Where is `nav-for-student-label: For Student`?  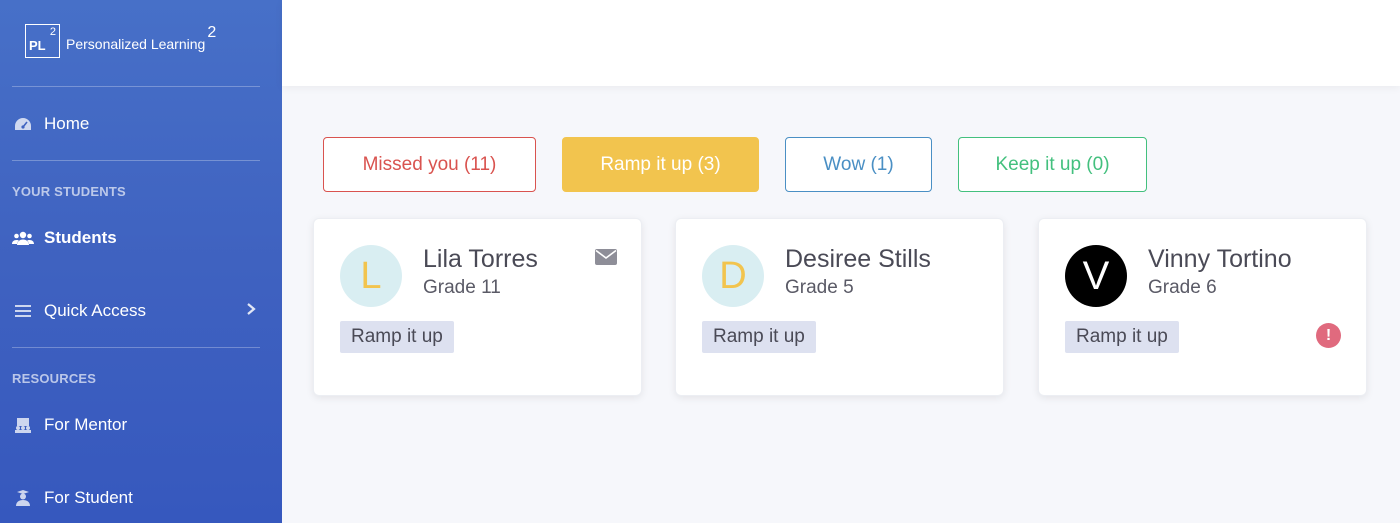
nav-for-student-label: For Student is located at coordinates (88, 497).